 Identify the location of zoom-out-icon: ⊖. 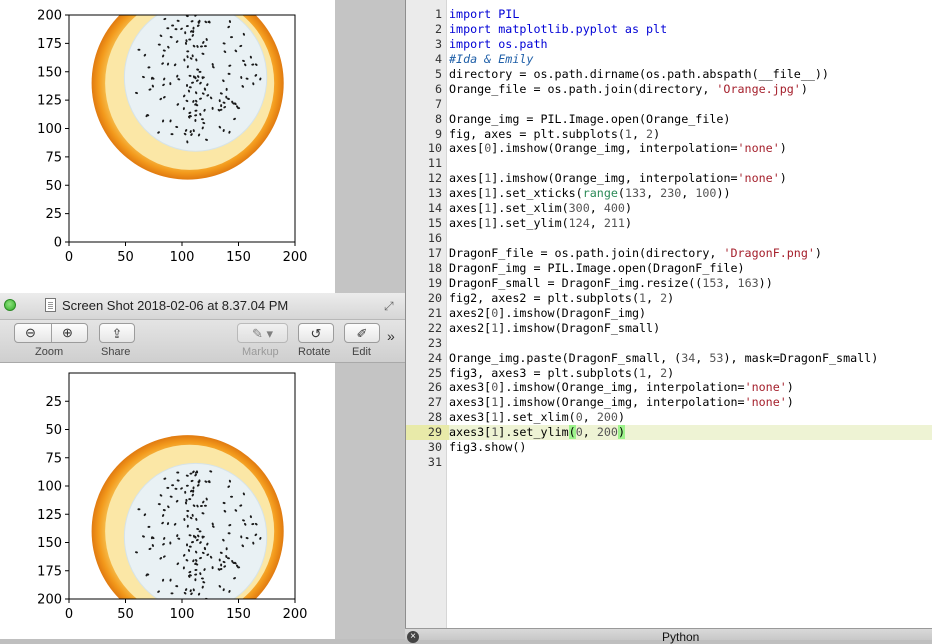
(30, 332).